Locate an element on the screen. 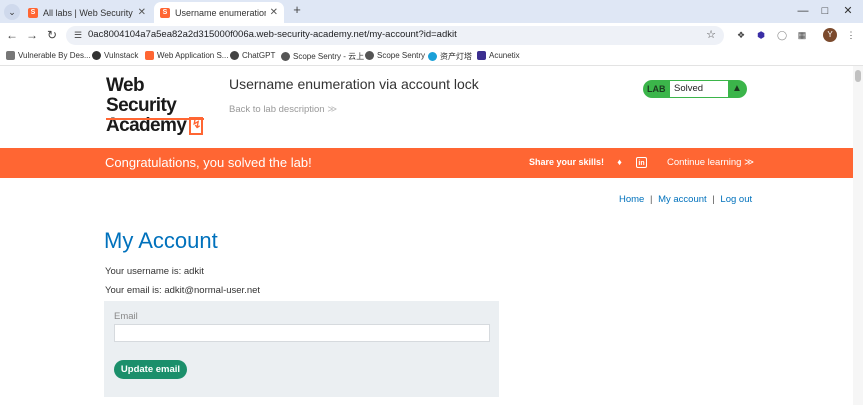 Image resolution: width=863 pixels, height=405 pixels. email-field is located at coordinates (302, 333).